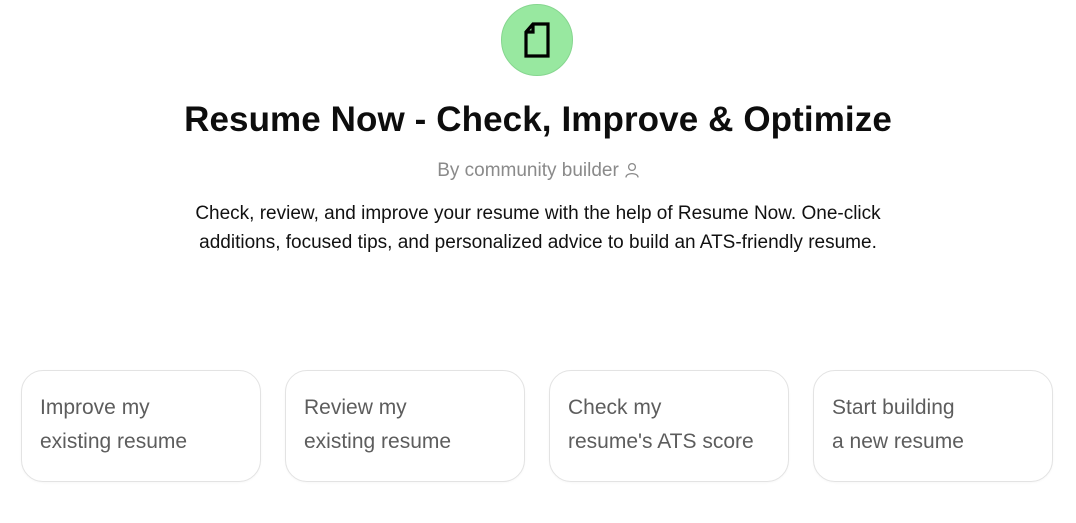  I want to click on suggestion-card-ats-score: Check my resume's ATS score, so click(669, 426).